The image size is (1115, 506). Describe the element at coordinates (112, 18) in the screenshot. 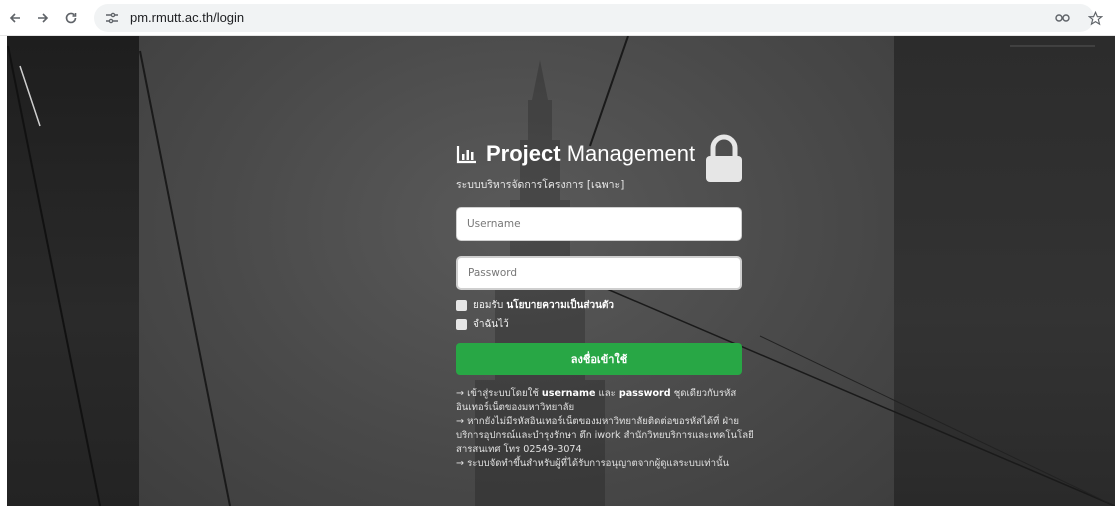

I see `site-info-icon` at that location.